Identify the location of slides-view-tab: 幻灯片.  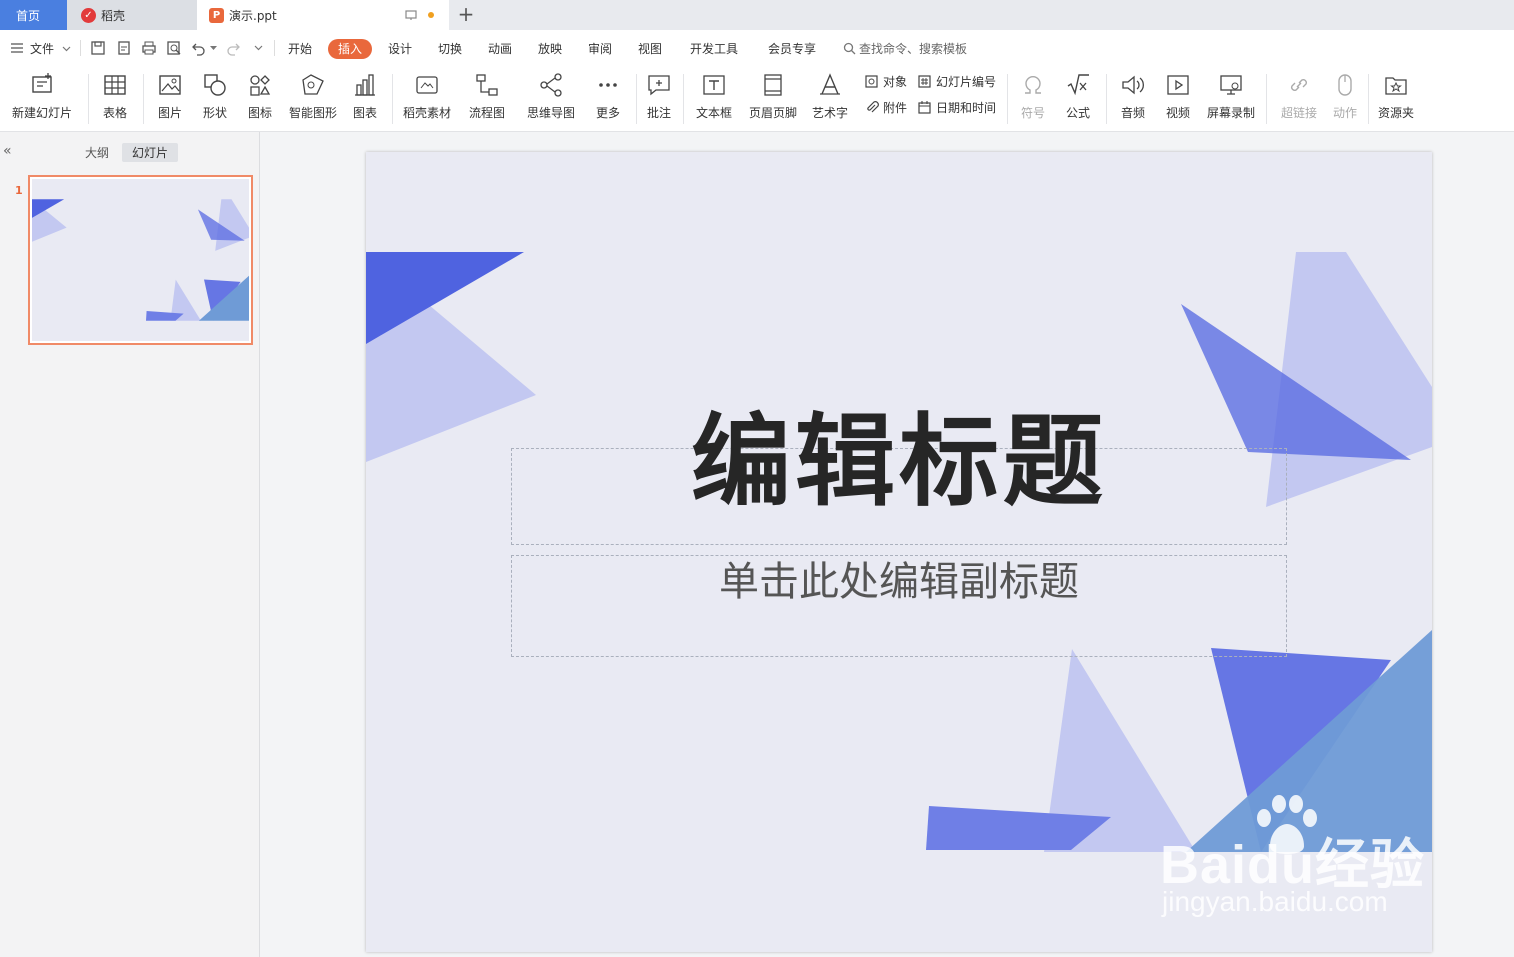
(150, 152).